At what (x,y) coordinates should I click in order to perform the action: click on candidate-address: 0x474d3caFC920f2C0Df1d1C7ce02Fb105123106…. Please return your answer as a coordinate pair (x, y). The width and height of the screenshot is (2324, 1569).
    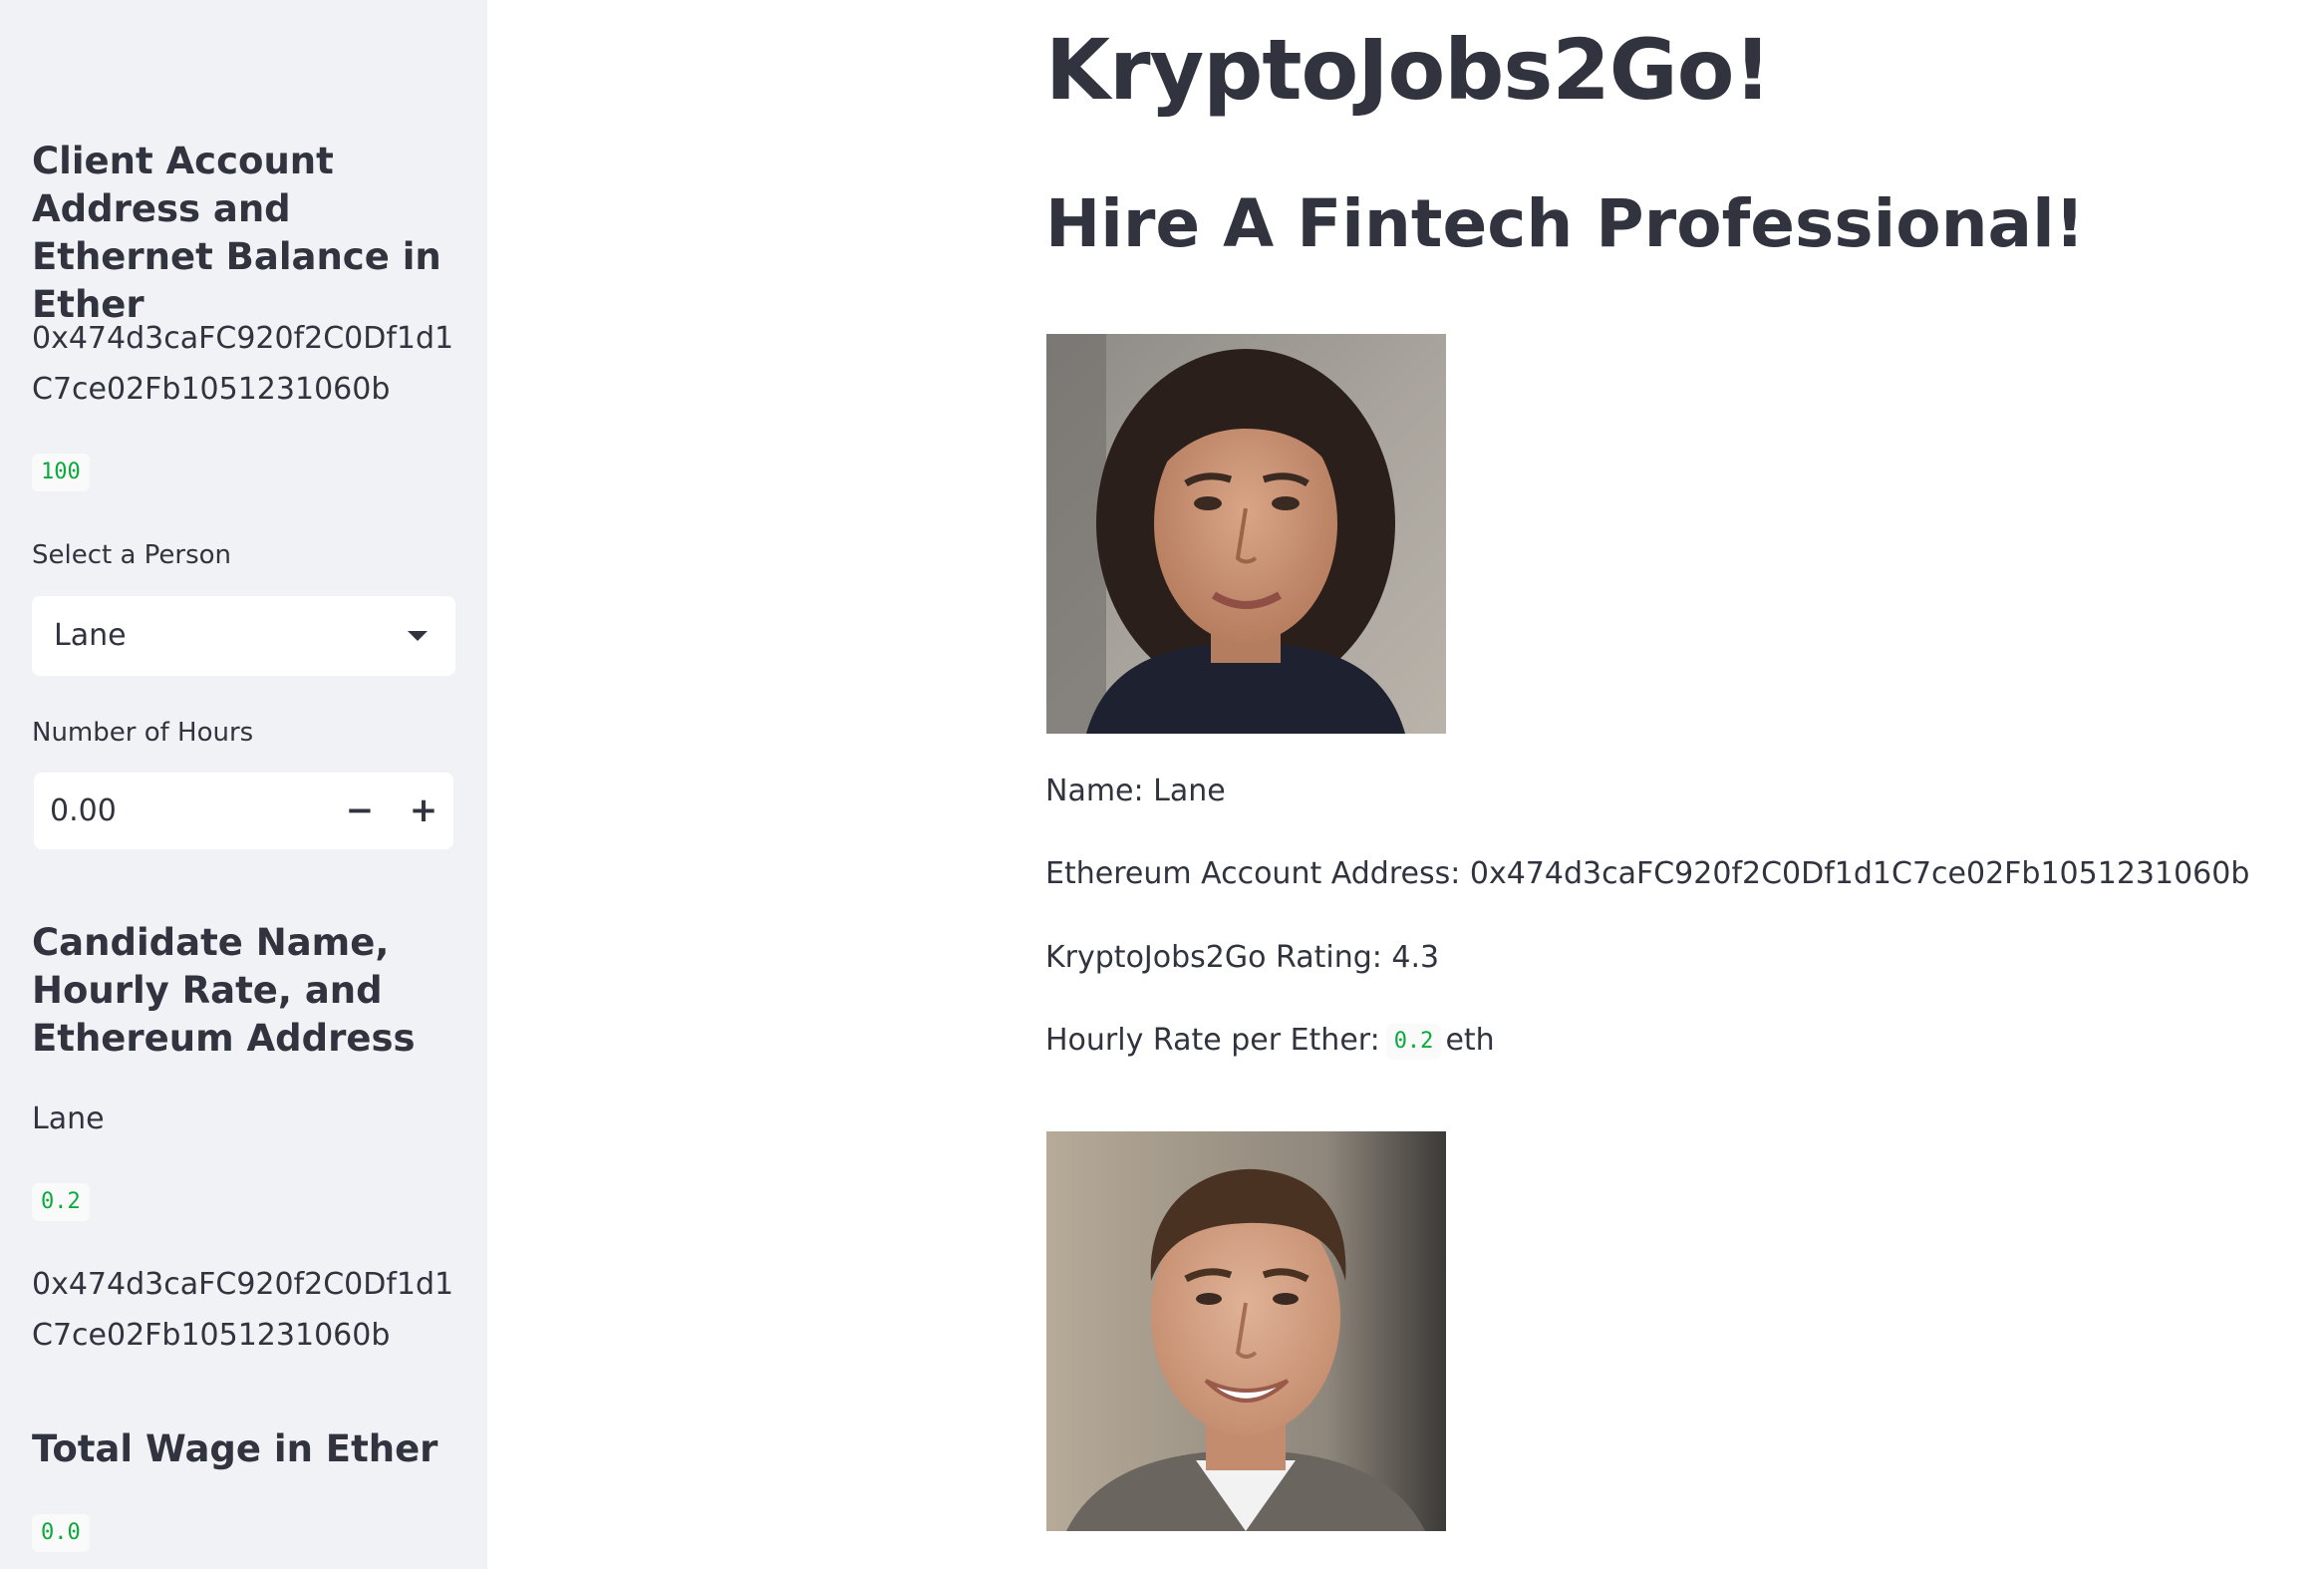
    Looking at the image, I should click on (243, 1310).